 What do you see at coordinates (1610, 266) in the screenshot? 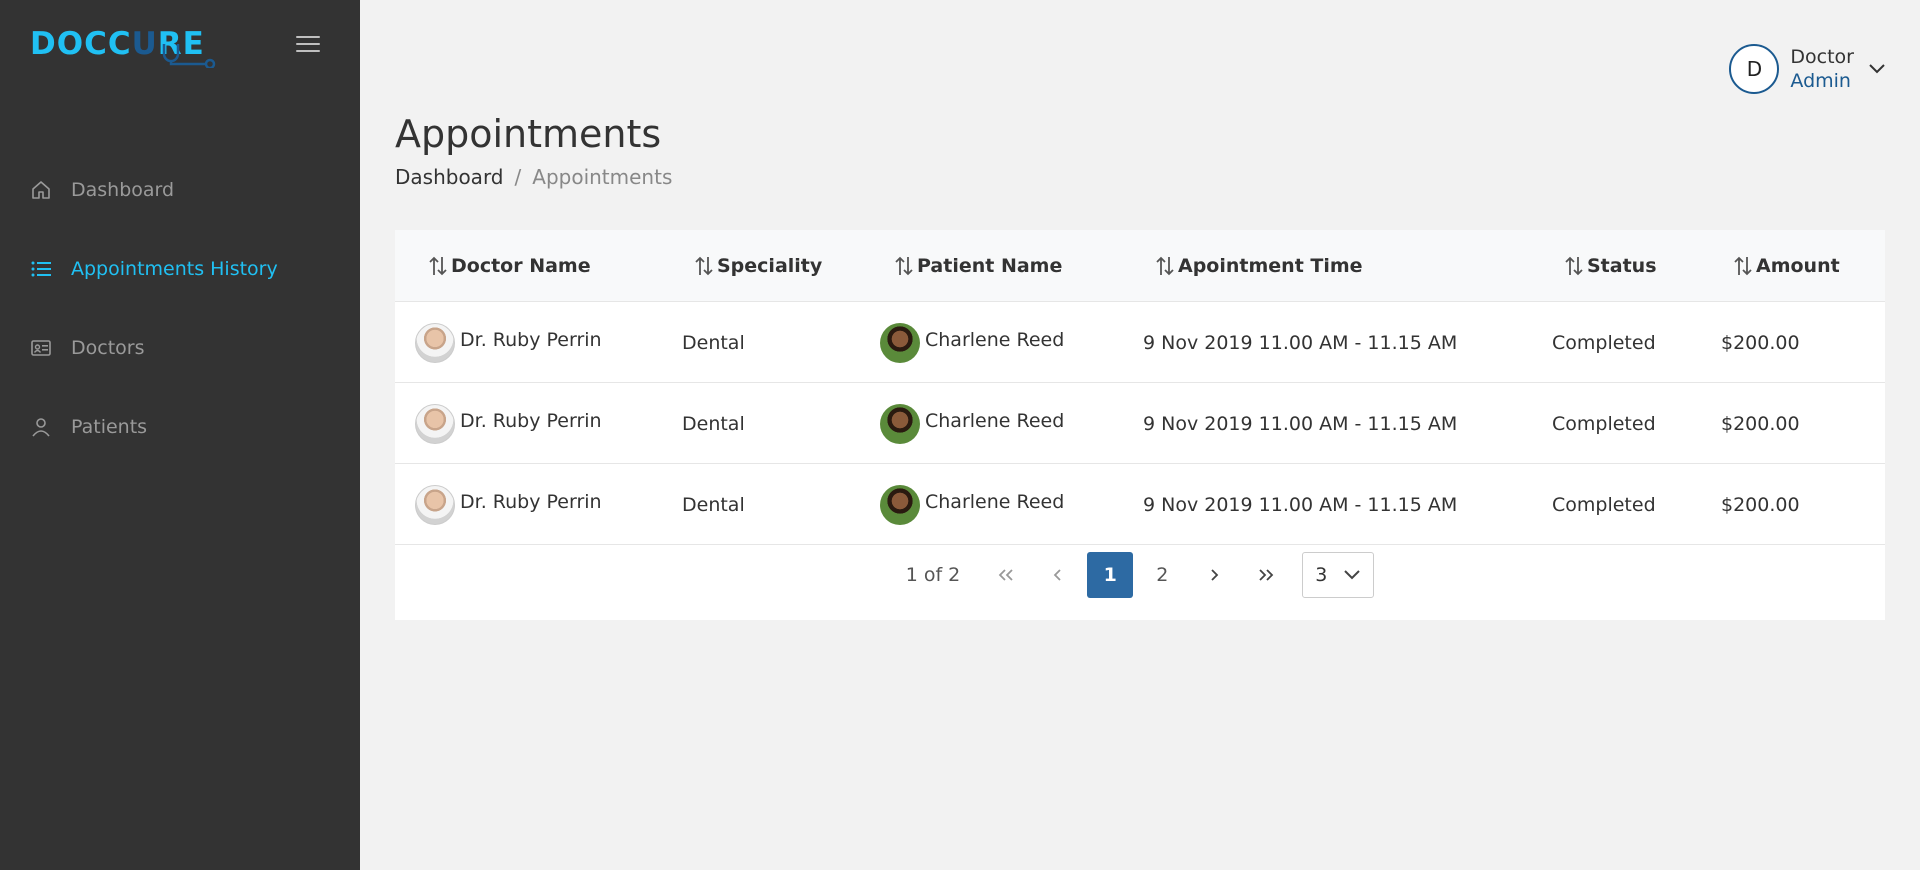
I see `column-header-status: Status` at bounding box center [1610, 266].